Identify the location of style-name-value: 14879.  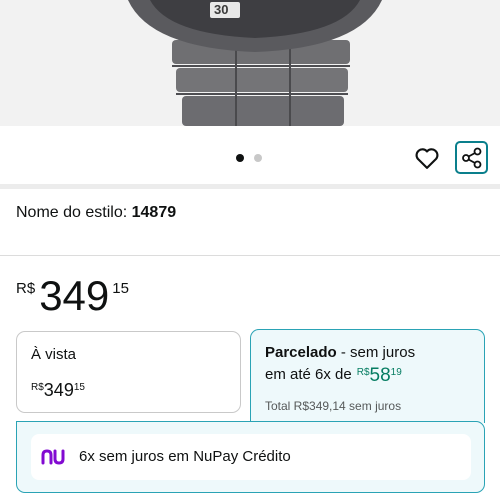
(154, 212).